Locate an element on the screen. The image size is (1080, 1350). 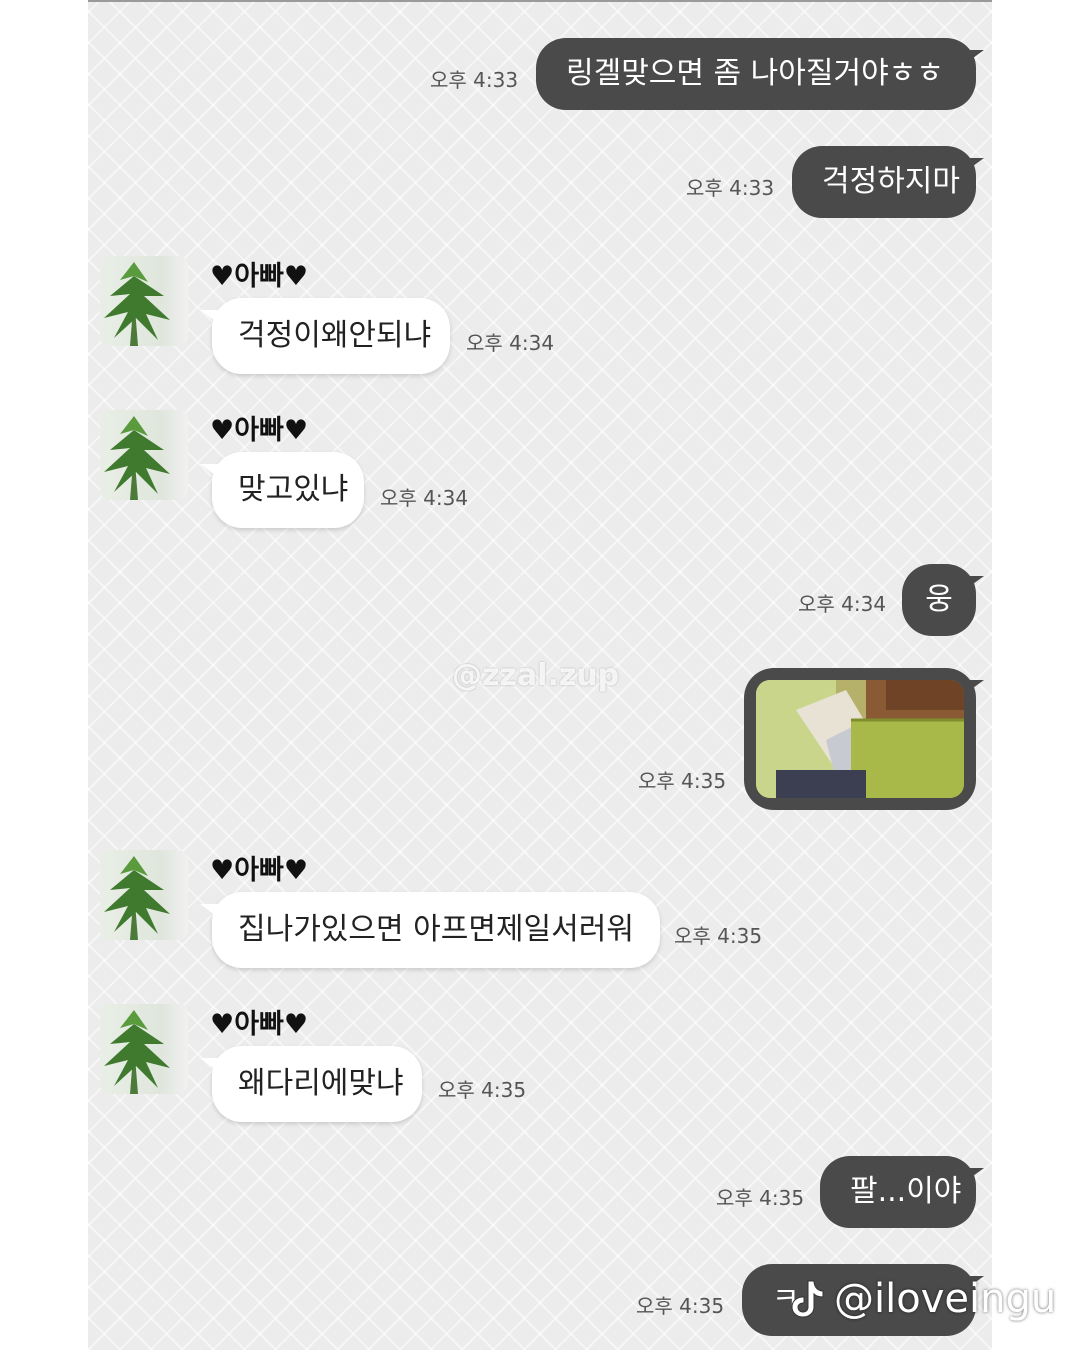
message-bubble: 집나가있으면 아프면제일서러워 is located at coordinates (436, 930).